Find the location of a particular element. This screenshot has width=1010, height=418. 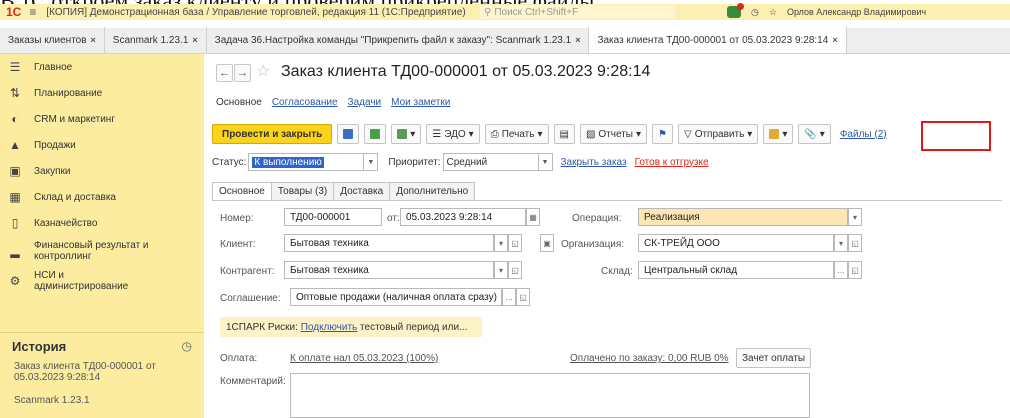

comment-textarea is located at coordinates (550, 395).